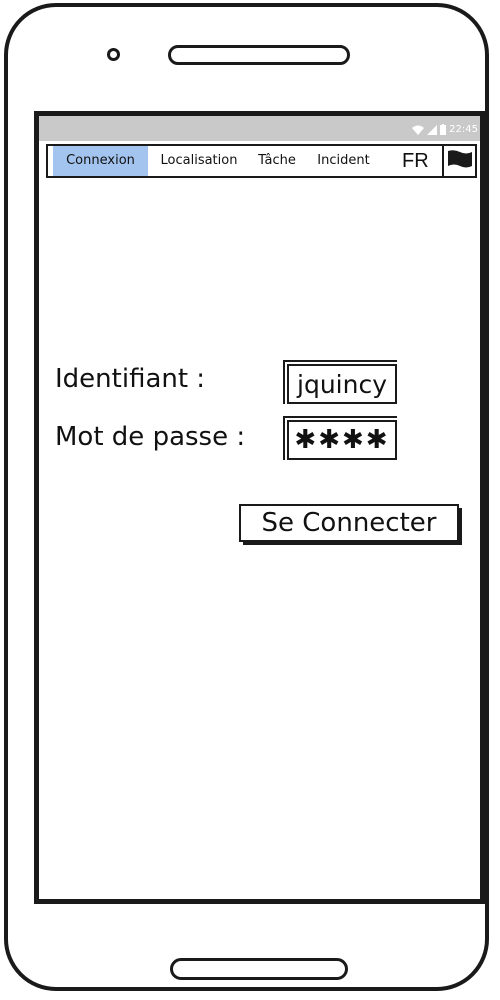 The width and height of the screenshot is (500, 1000). I want to click on language-flag-button, so click(459, 161).